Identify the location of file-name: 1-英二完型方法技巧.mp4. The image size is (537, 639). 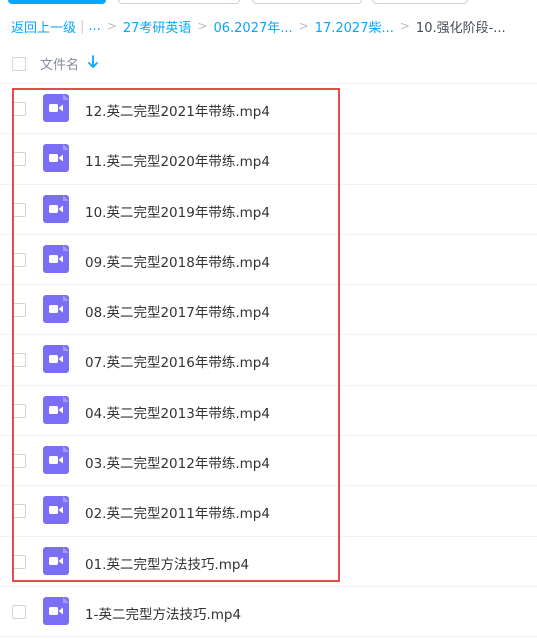
(163, 613).